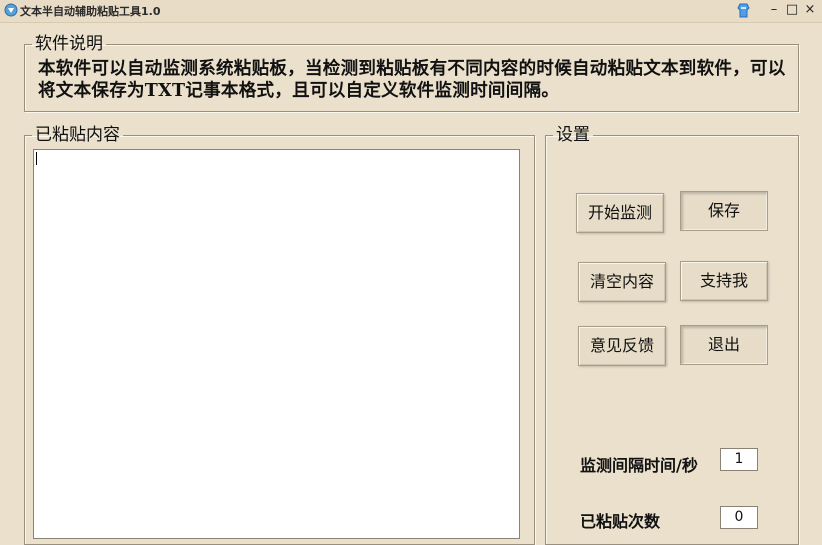  What do you see at coordinates (77, 135) in the screenshot?
I see `pasted-content-legend: 已粘贴内容` at bounding box center [77, 135].